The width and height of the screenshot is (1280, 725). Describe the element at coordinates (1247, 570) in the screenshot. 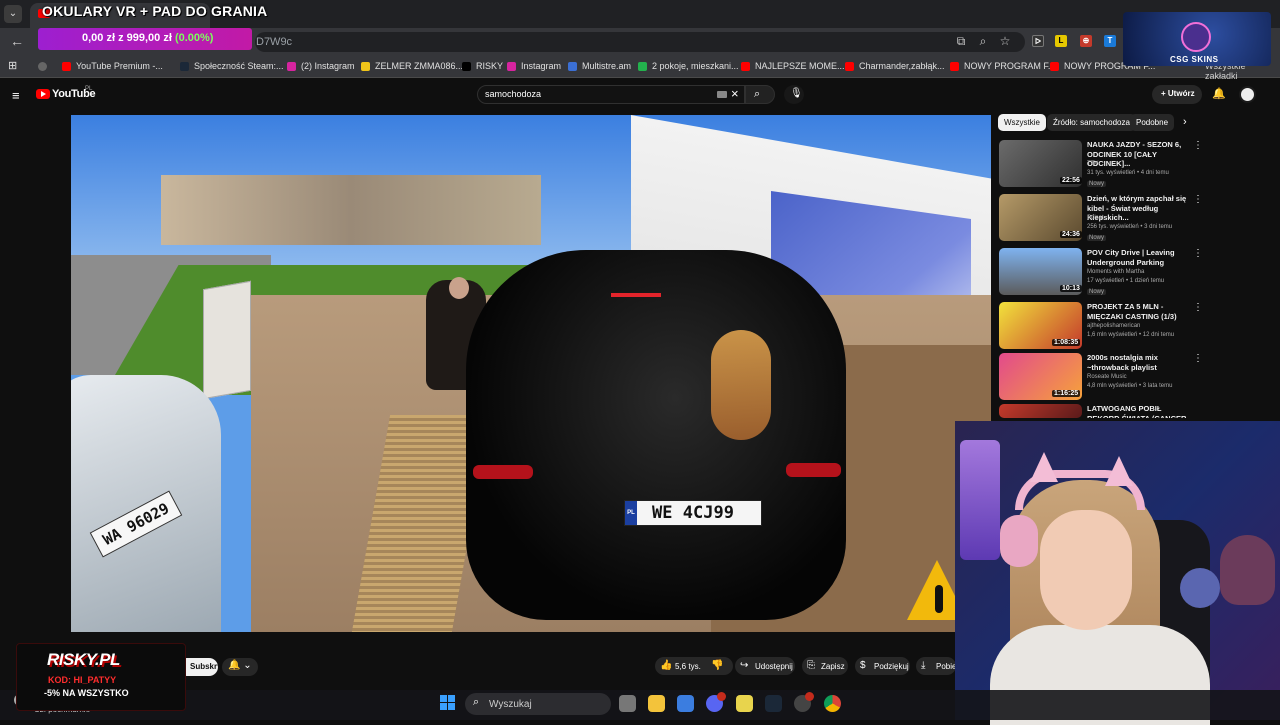

I see `webcam-plush` at that location.